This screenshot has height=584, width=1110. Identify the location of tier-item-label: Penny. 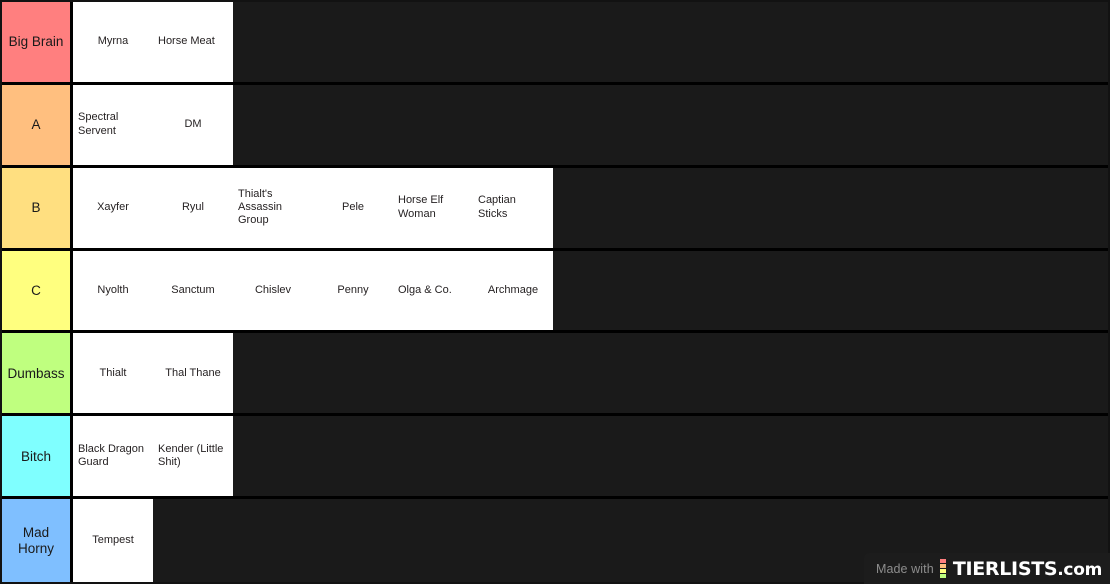
(353, 289).